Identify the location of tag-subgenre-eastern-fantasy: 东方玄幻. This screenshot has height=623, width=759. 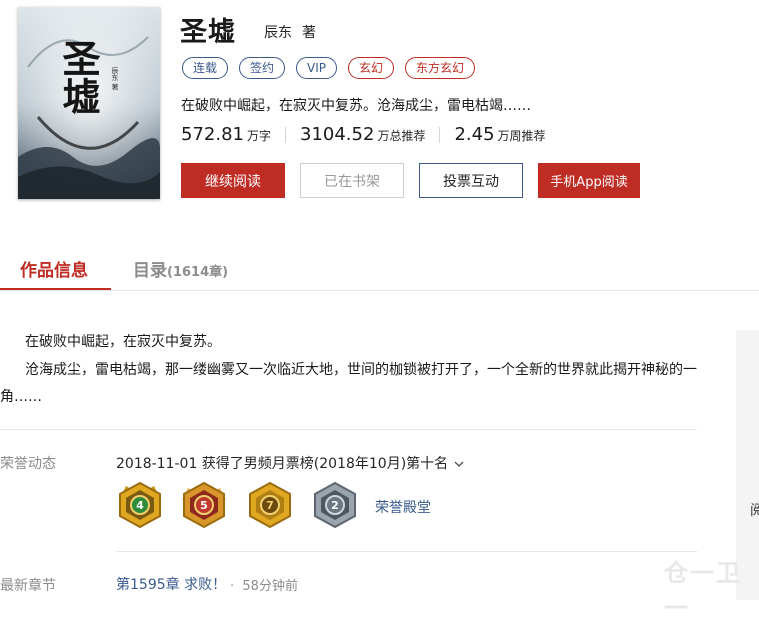
(440, 68).